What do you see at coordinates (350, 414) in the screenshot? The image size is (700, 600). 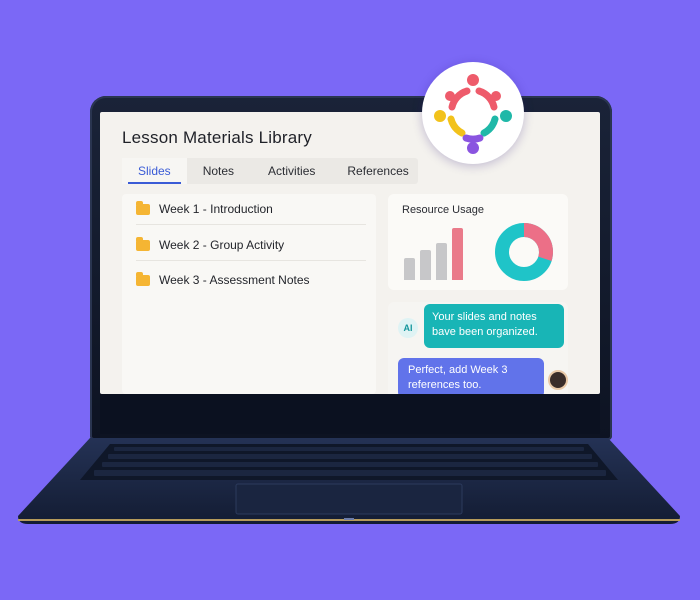 I see `screen-bezel` at bounding box center [350, 414].